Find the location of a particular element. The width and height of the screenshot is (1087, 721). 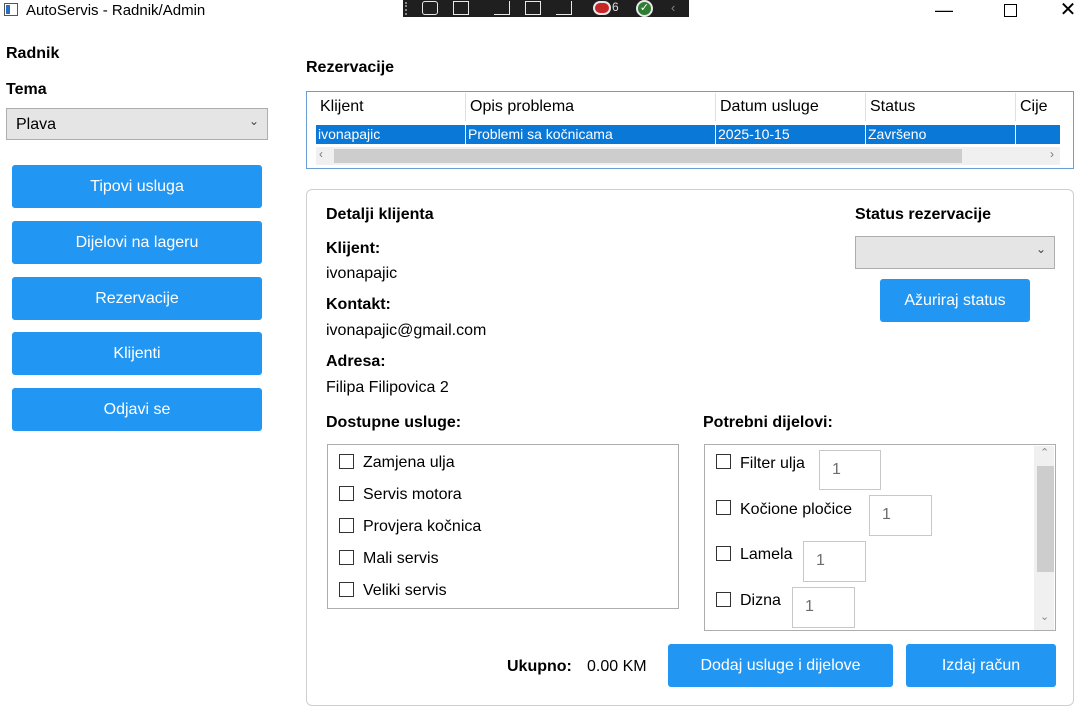

contact-value: ivonapajic@gmail.com is located at coordinates (406, 330).